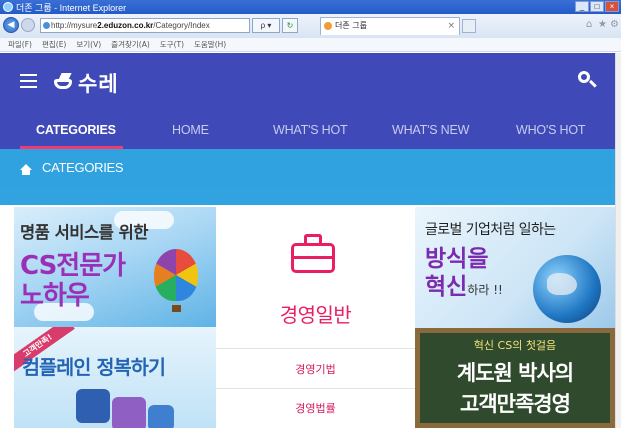 This screenshot has height=428, width=621. I want to click on tab-whats-new: WHAT'S NEW, so click(430, 131).